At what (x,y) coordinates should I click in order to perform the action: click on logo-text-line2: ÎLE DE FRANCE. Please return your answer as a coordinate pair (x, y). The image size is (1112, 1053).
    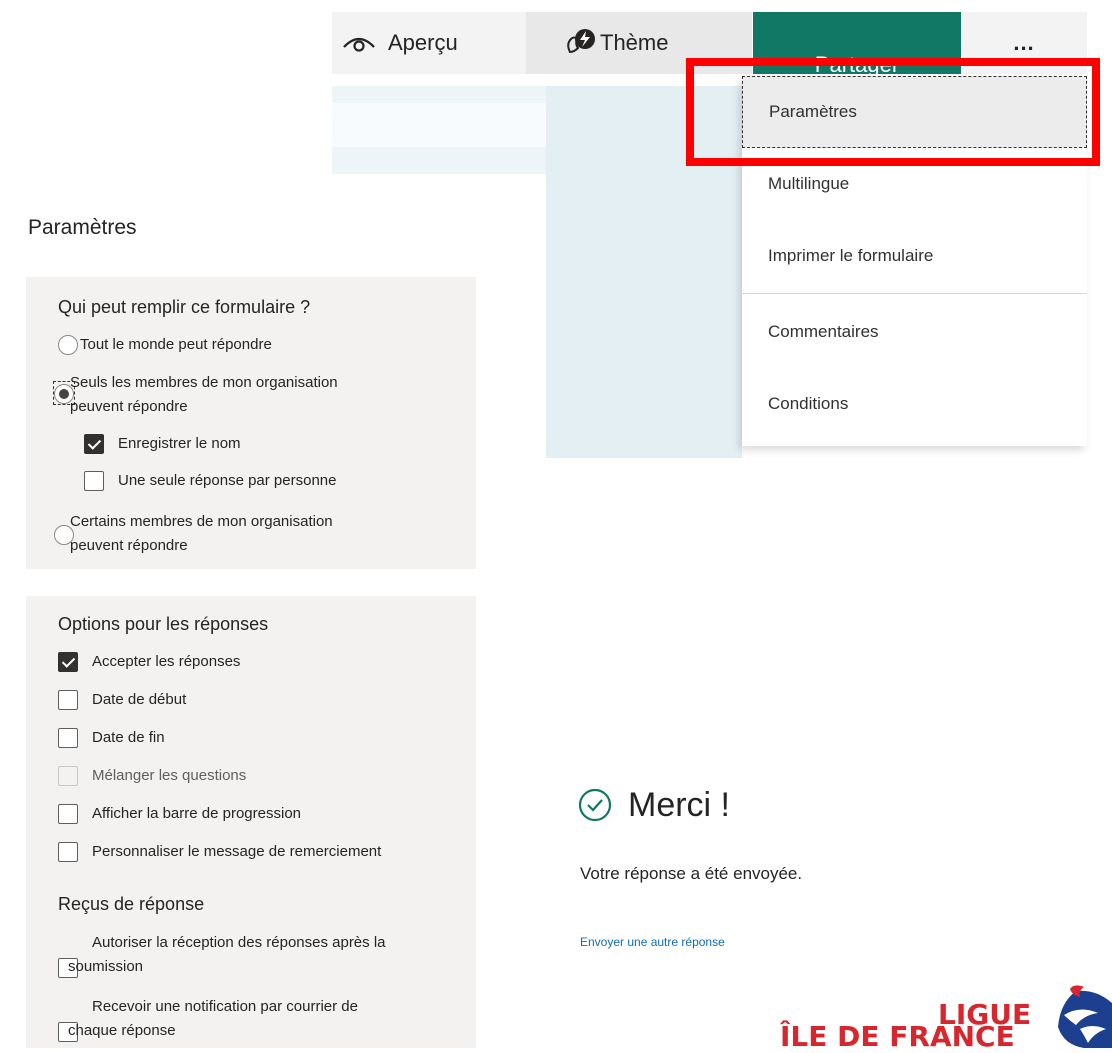
    Looking at the image, I should click on (897, 1036).